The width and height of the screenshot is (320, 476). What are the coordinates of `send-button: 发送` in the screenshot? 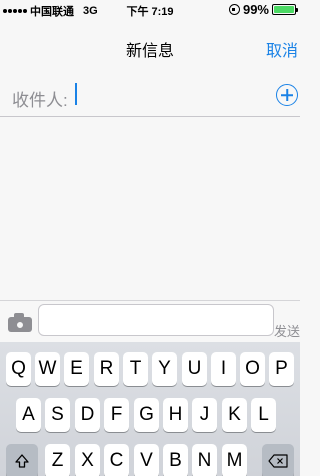 It's located at (287, 330).